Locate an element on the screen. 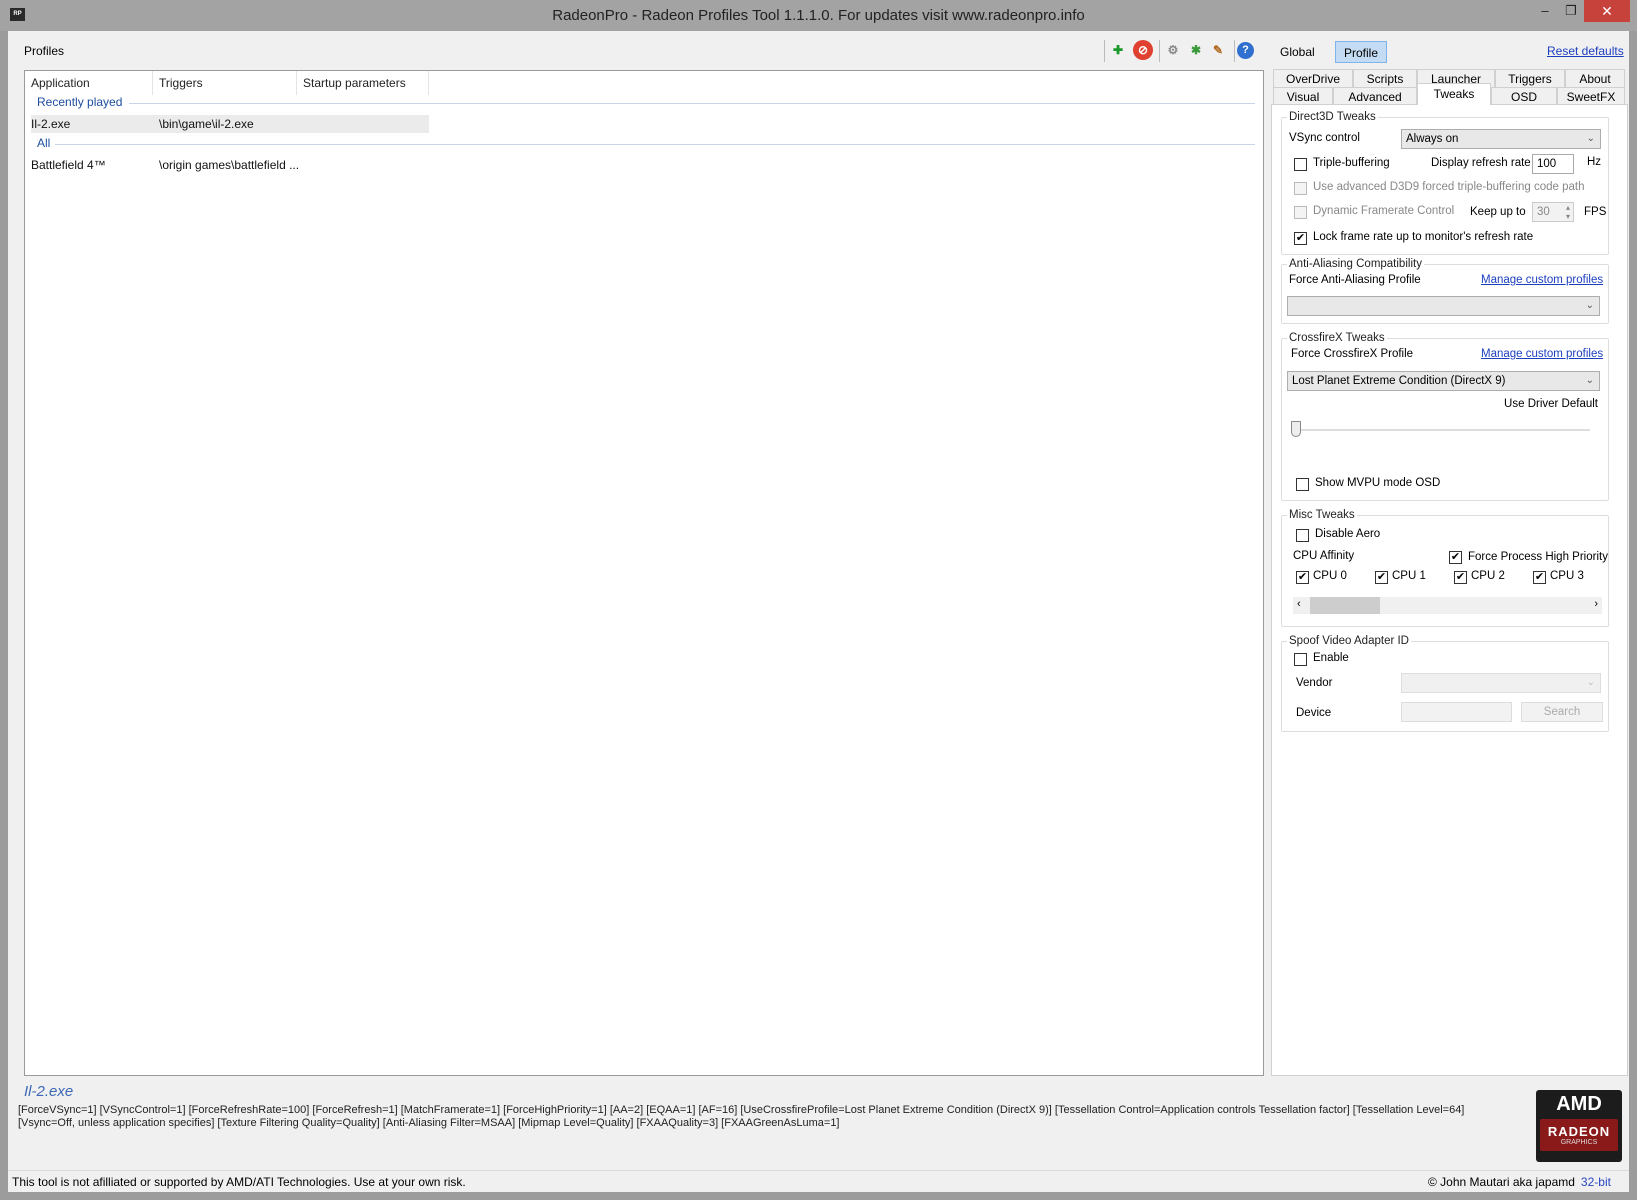  slider-caption: Use Driver Default is located at coordinates (1551, 404).